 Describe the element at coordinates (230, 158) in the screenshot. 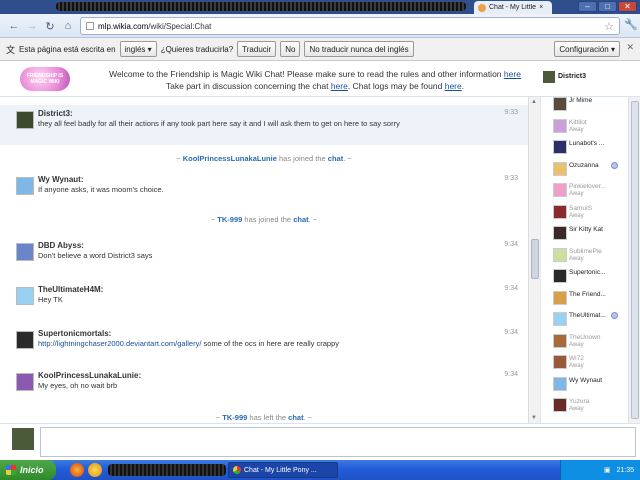

I see `alert-username: KoolPrincessLunakaLunie` at that location.